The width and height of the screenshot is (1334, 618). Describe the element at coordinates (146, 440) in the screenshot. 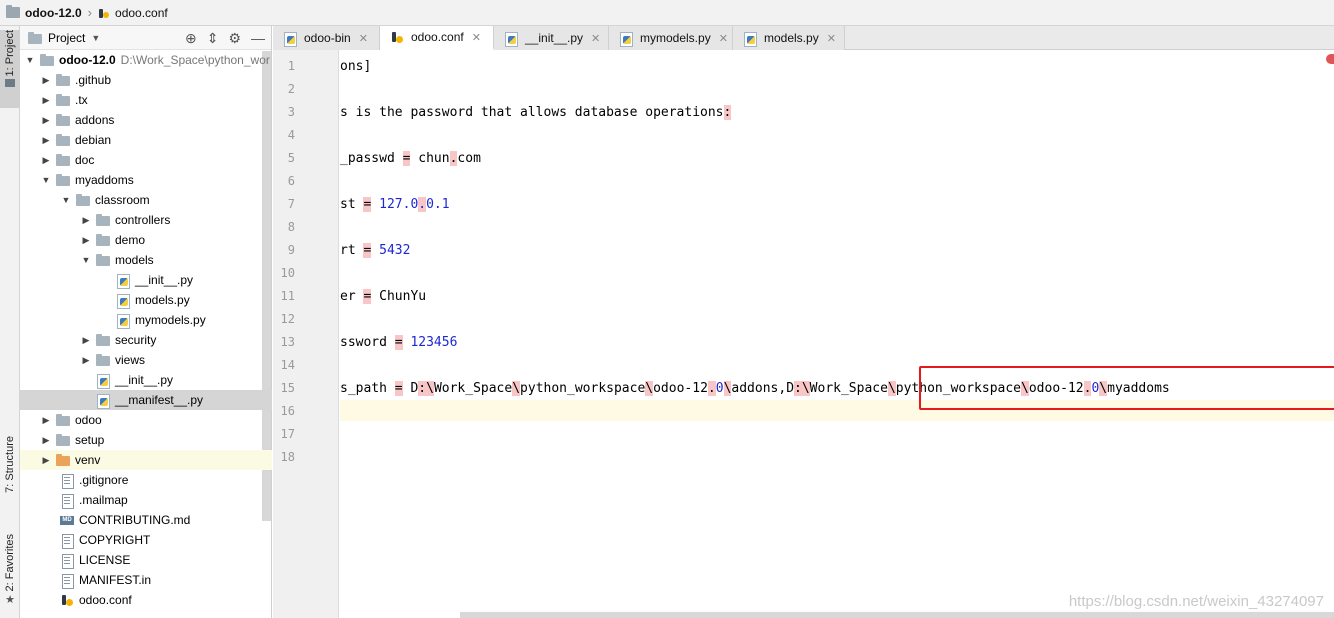

I see `tree-item: ▶ setup` at that location.